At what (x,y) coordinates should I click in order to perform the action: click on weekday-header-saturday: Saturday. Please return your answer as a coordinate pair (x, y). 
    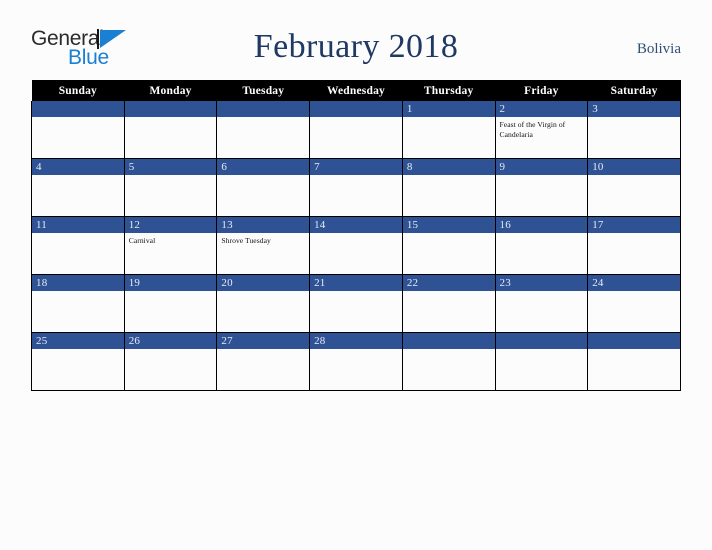
    Looking at the image, I should click on (634, 90).